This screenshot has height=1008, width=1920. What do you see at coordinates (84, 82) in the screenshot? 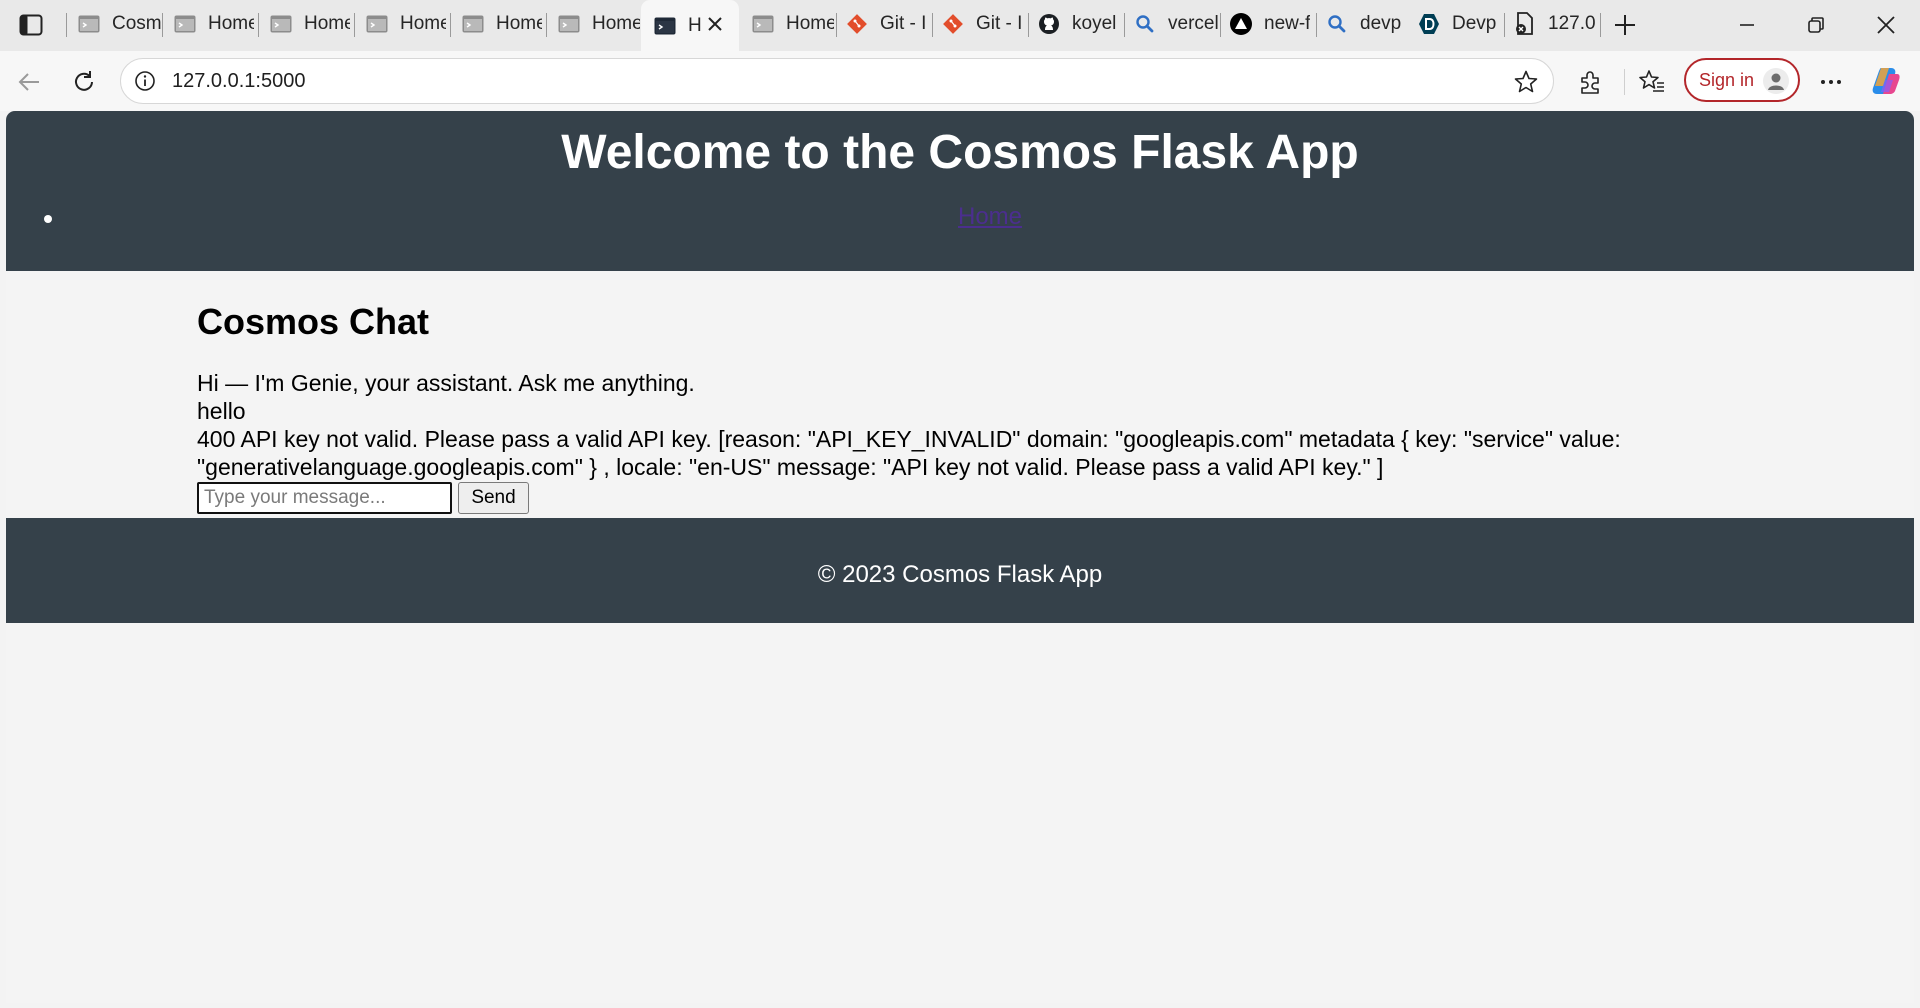
I see `refresh-button` at bounding box center [84, 82].